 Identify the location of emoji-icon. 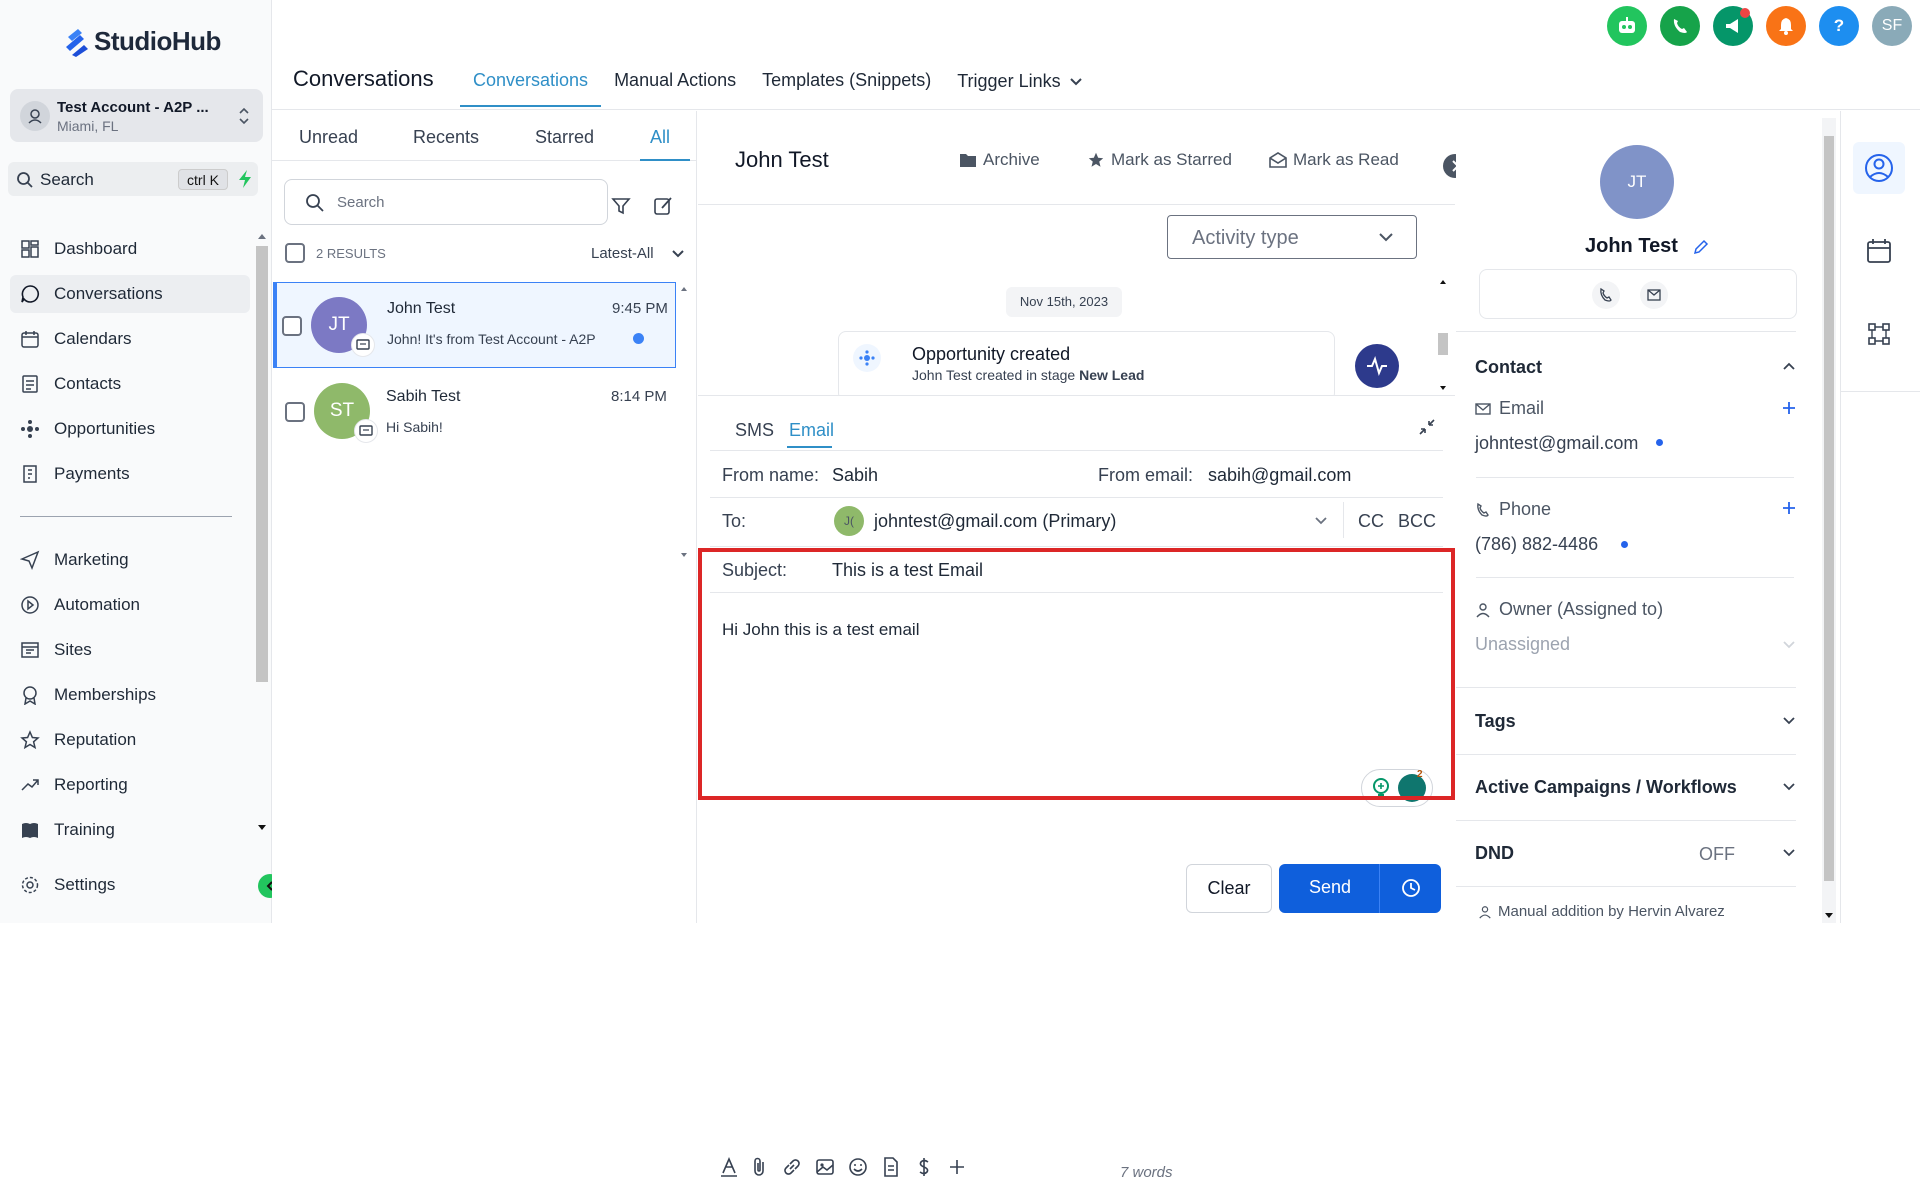
(858, 1167).